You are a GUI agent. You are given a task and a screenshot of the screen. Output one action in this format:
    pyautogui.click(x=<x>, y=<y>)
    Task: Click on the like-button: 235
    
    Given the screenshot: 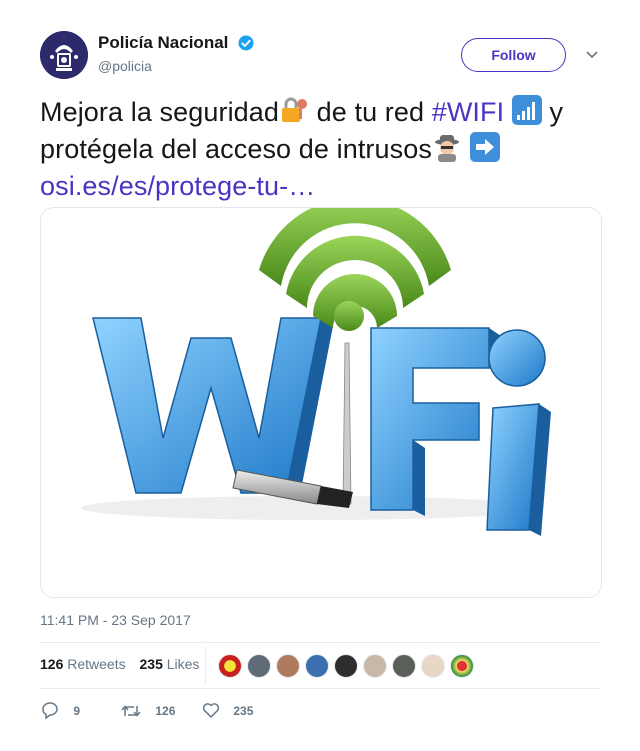 What is the action you would take?
    pyautogui.click(x=227, y=710)
    